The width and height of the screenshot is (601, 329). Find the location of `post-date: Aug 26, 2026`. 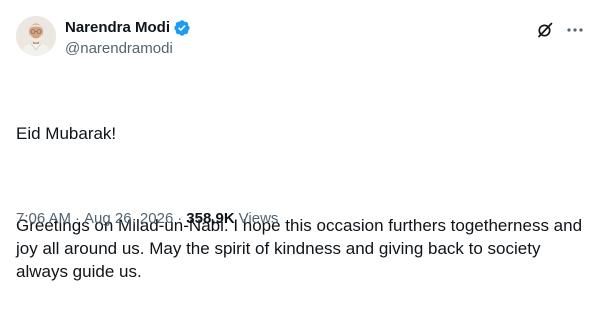

post-date: Aug 26, 2026 is located at coordinates (128, 219).